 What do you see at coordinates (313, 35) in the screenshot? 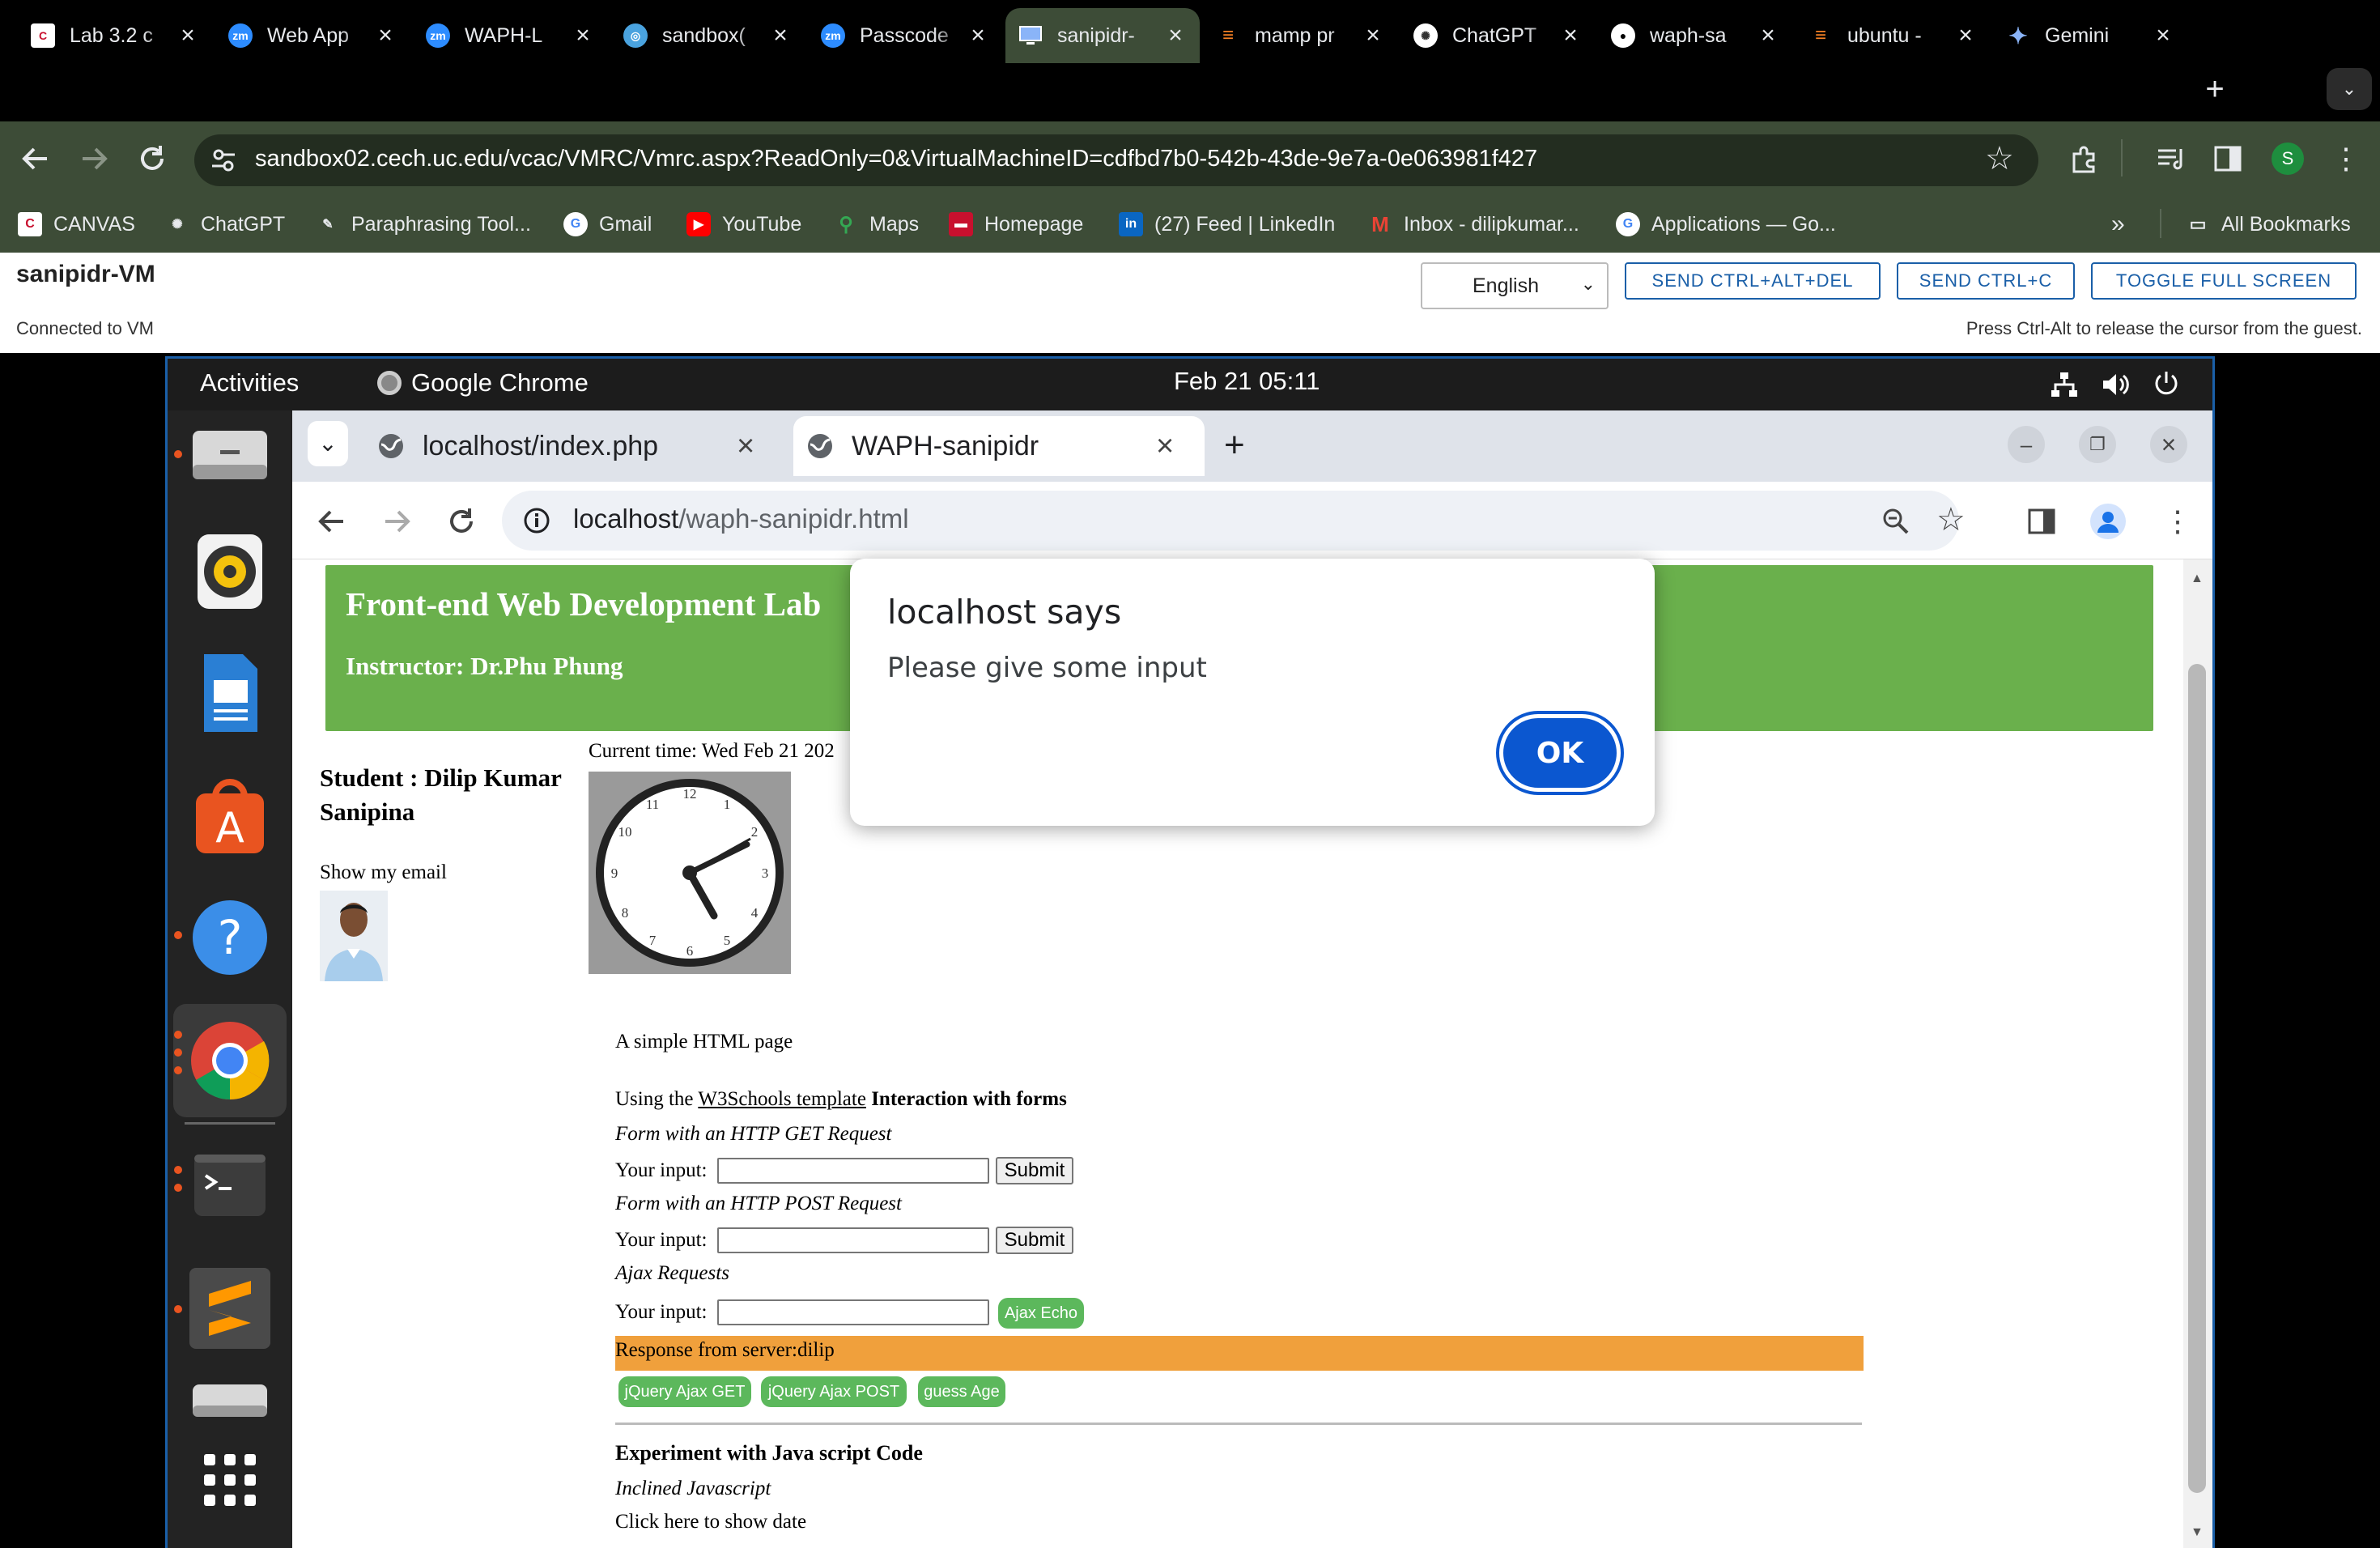
I see `outer-tab: zm Web App ×` at bounding box center [313, 35].